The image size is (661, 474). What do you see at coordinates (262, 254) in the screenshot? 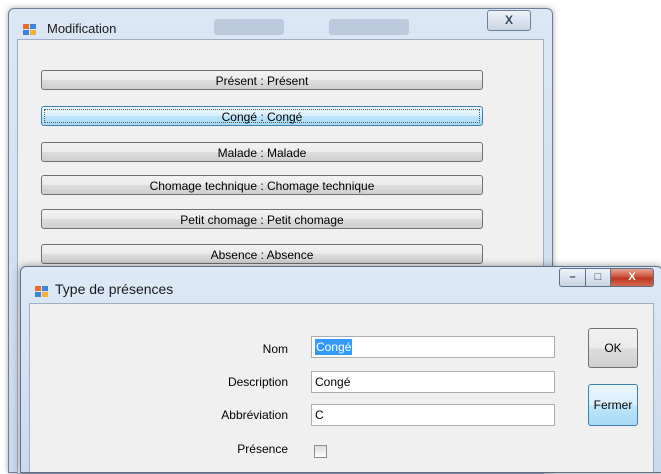
I see `option-button-absence: Absence` at bounding box center [262, 254].